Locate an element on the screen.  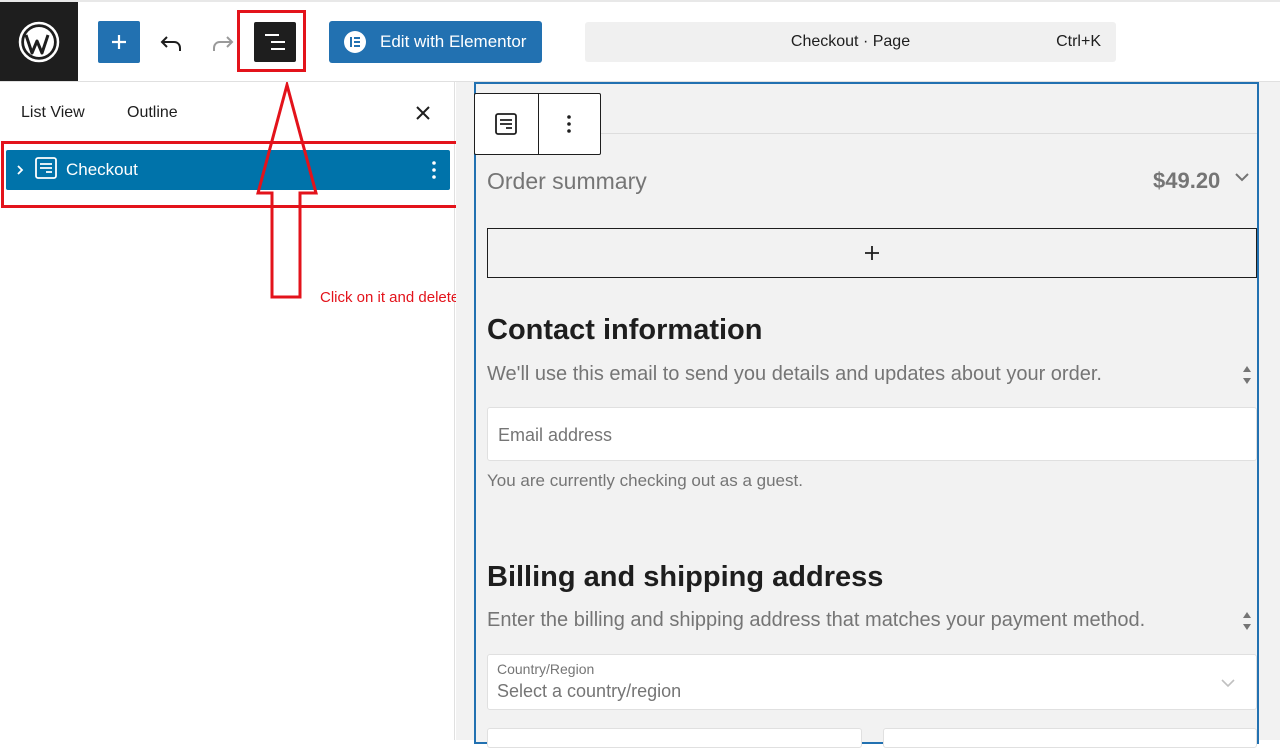
contact-heading: Contact information is located at coordinates (625, 330).